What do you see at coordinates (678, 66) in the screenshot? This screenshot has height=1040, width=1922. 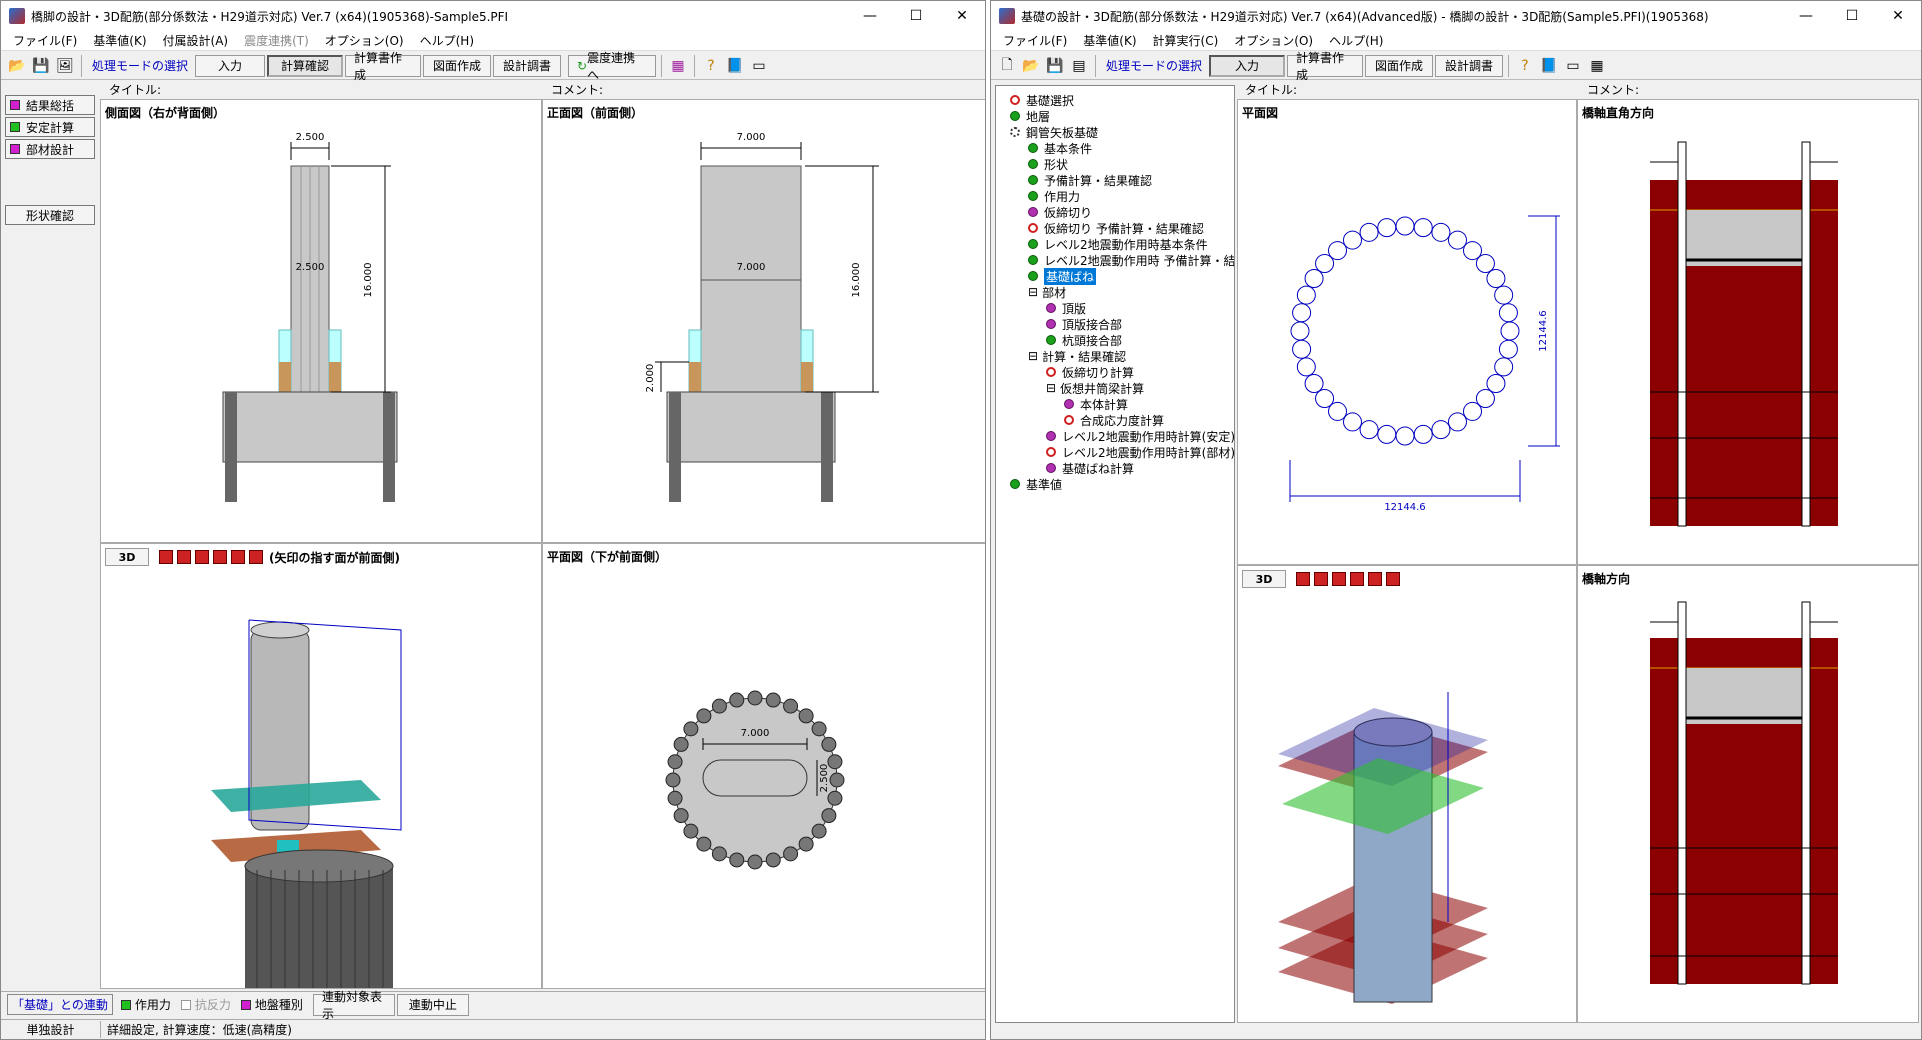 I see `building-icon: ▦` at bounding box center [678, 66].